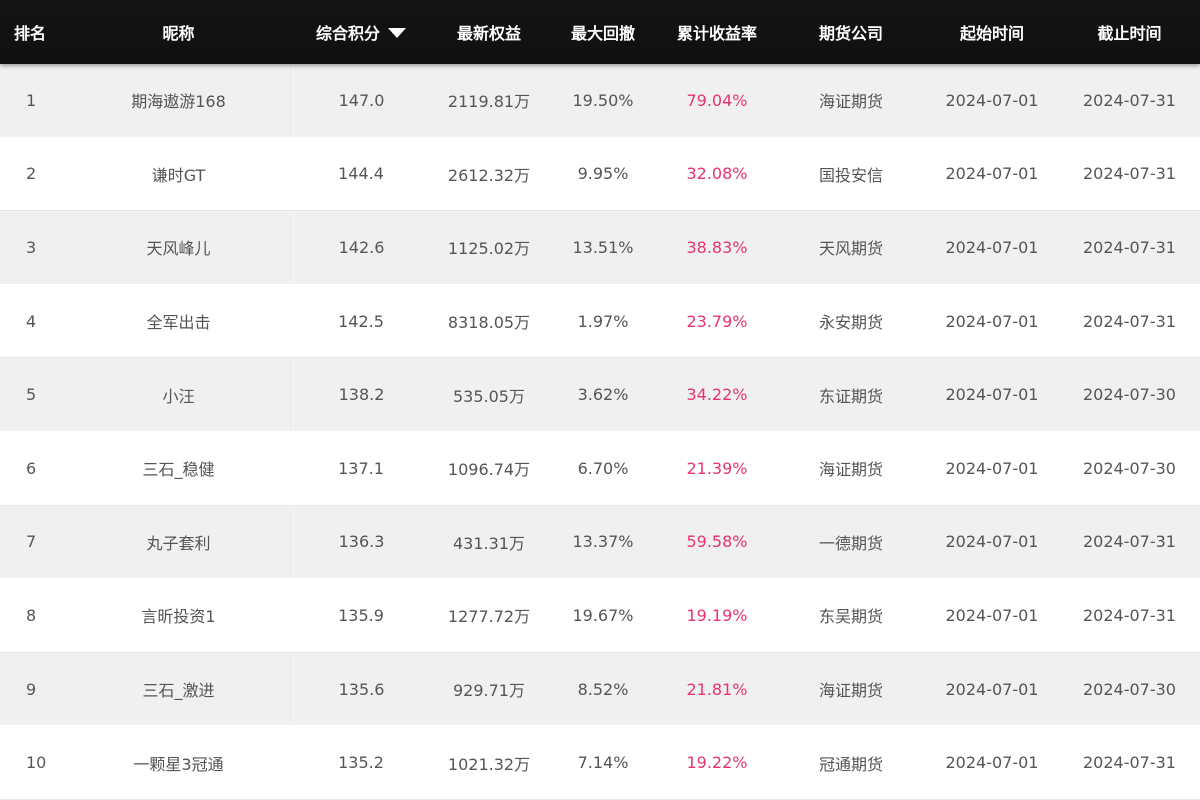 The height and width of the screenshot is (800, 1200). Describe the element at coordinates (603, 100) in the screenshot. I see `cell-drawdown: 19.50%` at that location.